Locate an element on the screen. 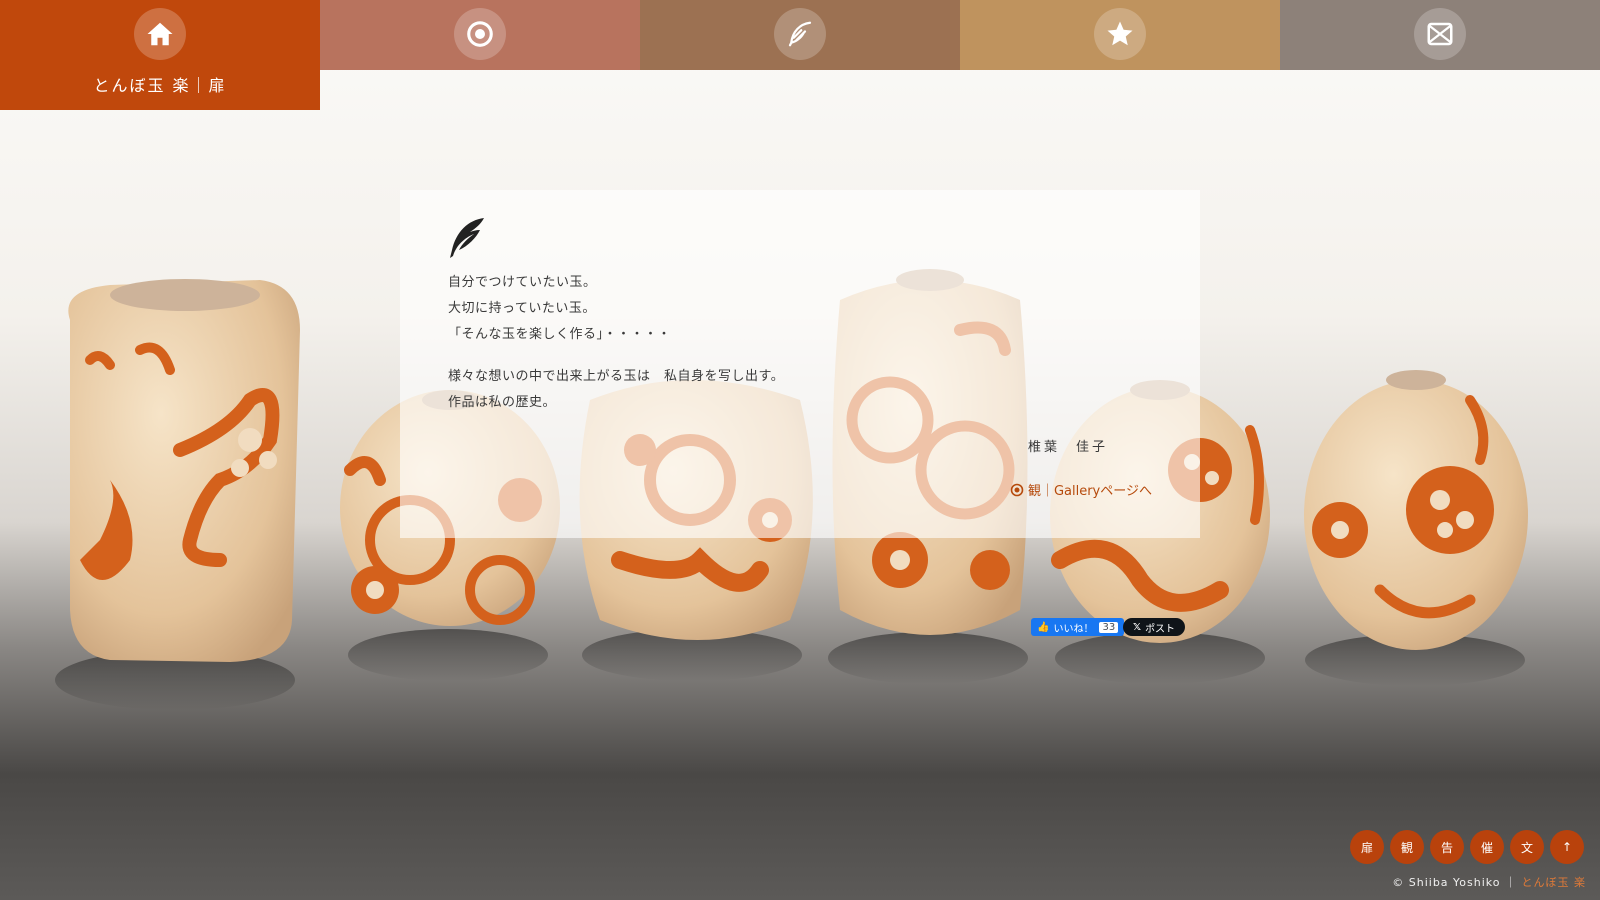 Image resolution: width=1600 pixels, height=900 pixels. like-count: 33 is located at coordinates (1109, 627).